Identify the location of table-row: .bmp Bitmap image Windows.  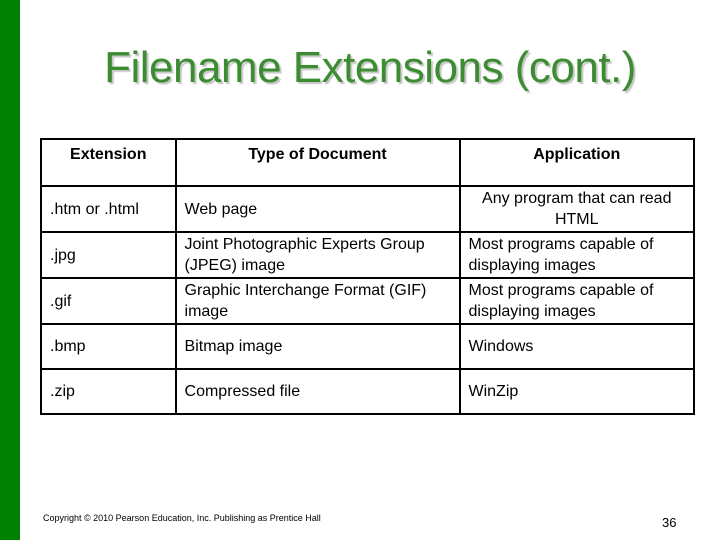
(367, 346).